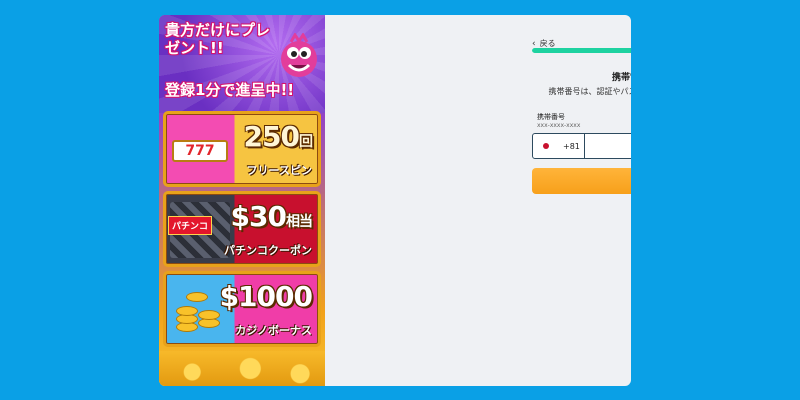 The image size is (800, 400). I want to click on phone-field-label: 携帯番号, so click(551, 117).